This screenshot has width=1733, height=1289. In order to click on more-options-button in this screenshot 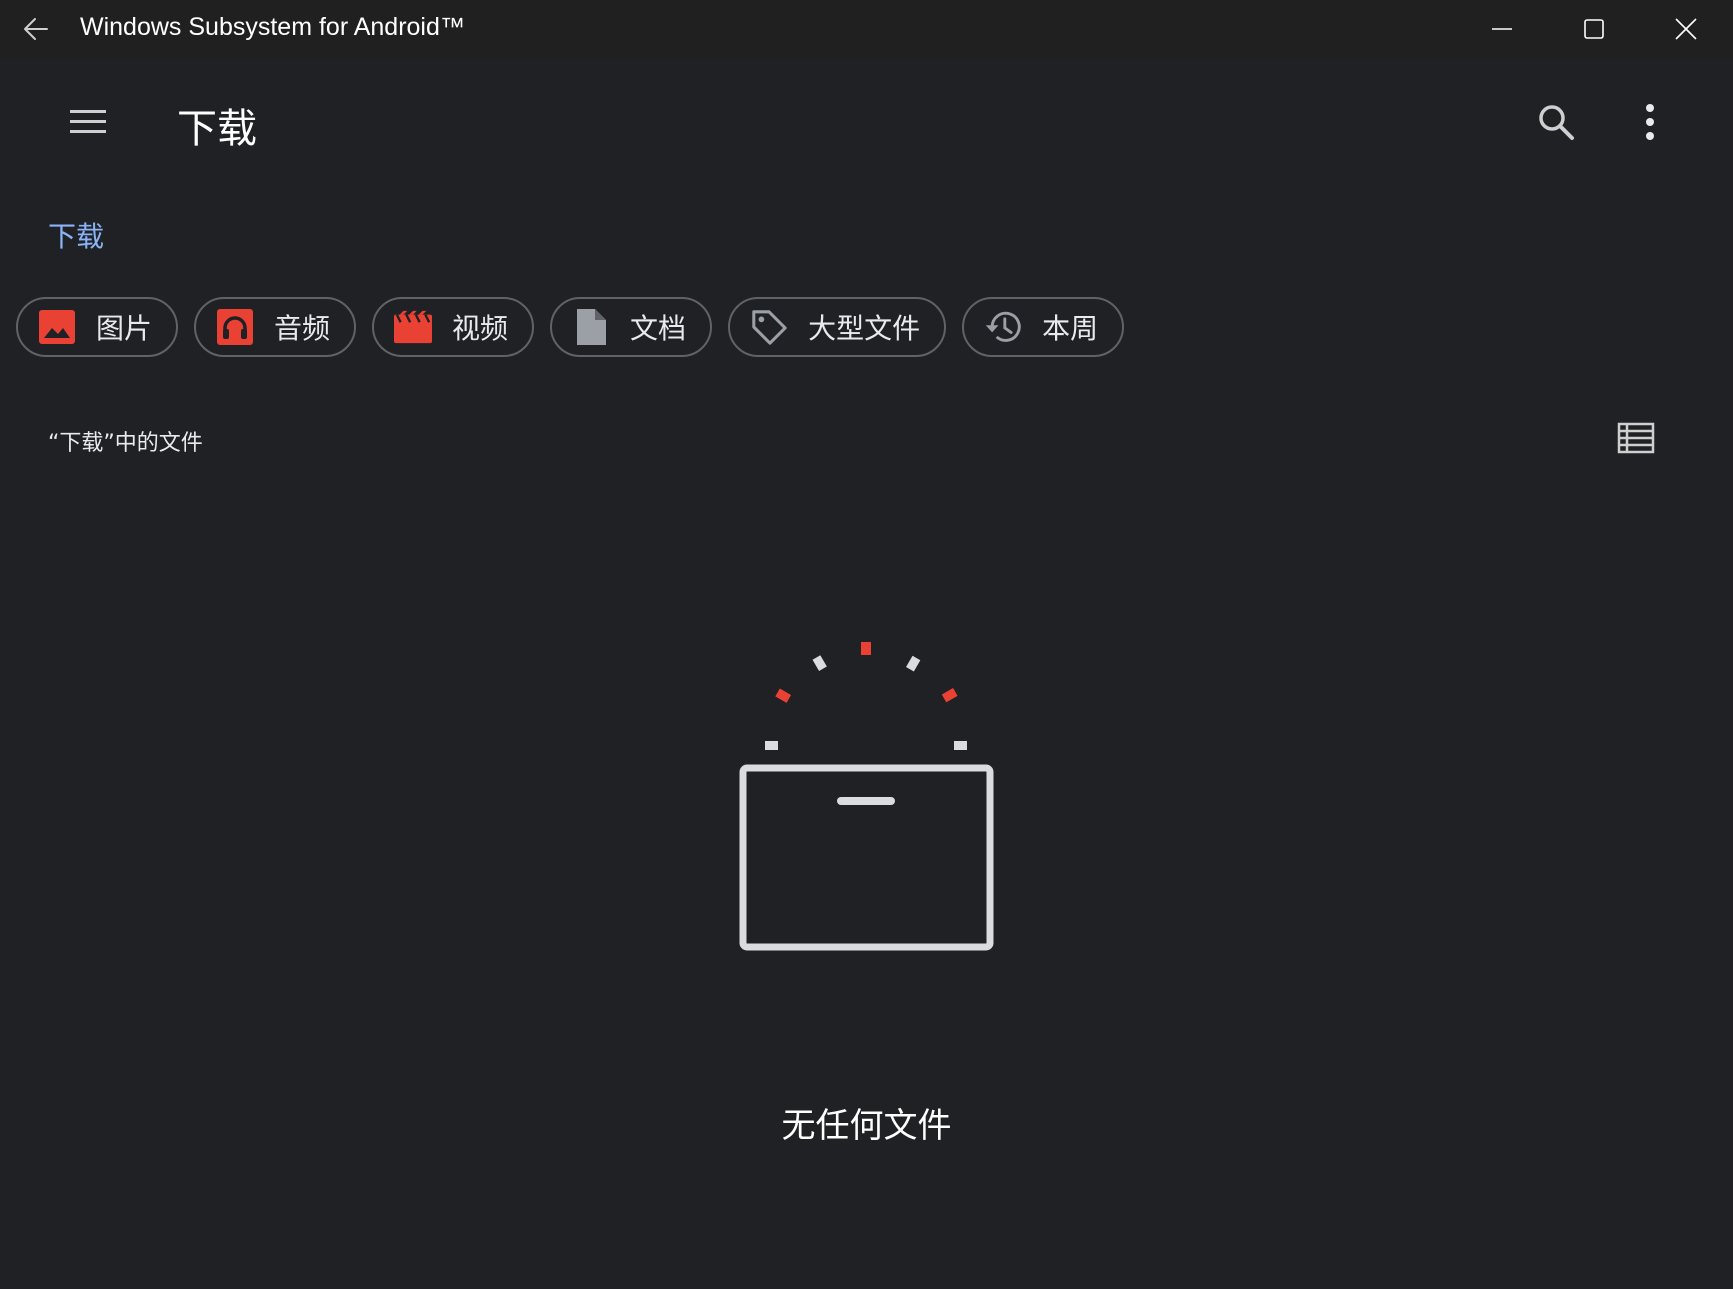, I will do `click(1650, 122)`.